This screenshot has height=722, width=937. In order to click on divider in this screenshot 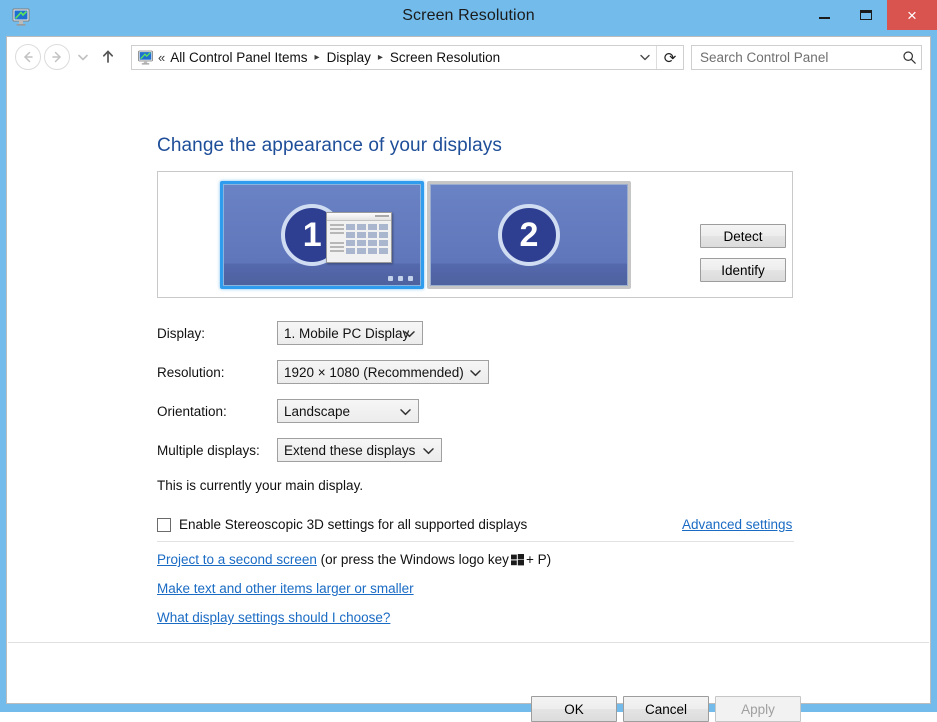, I will do `click(475, 541)`.